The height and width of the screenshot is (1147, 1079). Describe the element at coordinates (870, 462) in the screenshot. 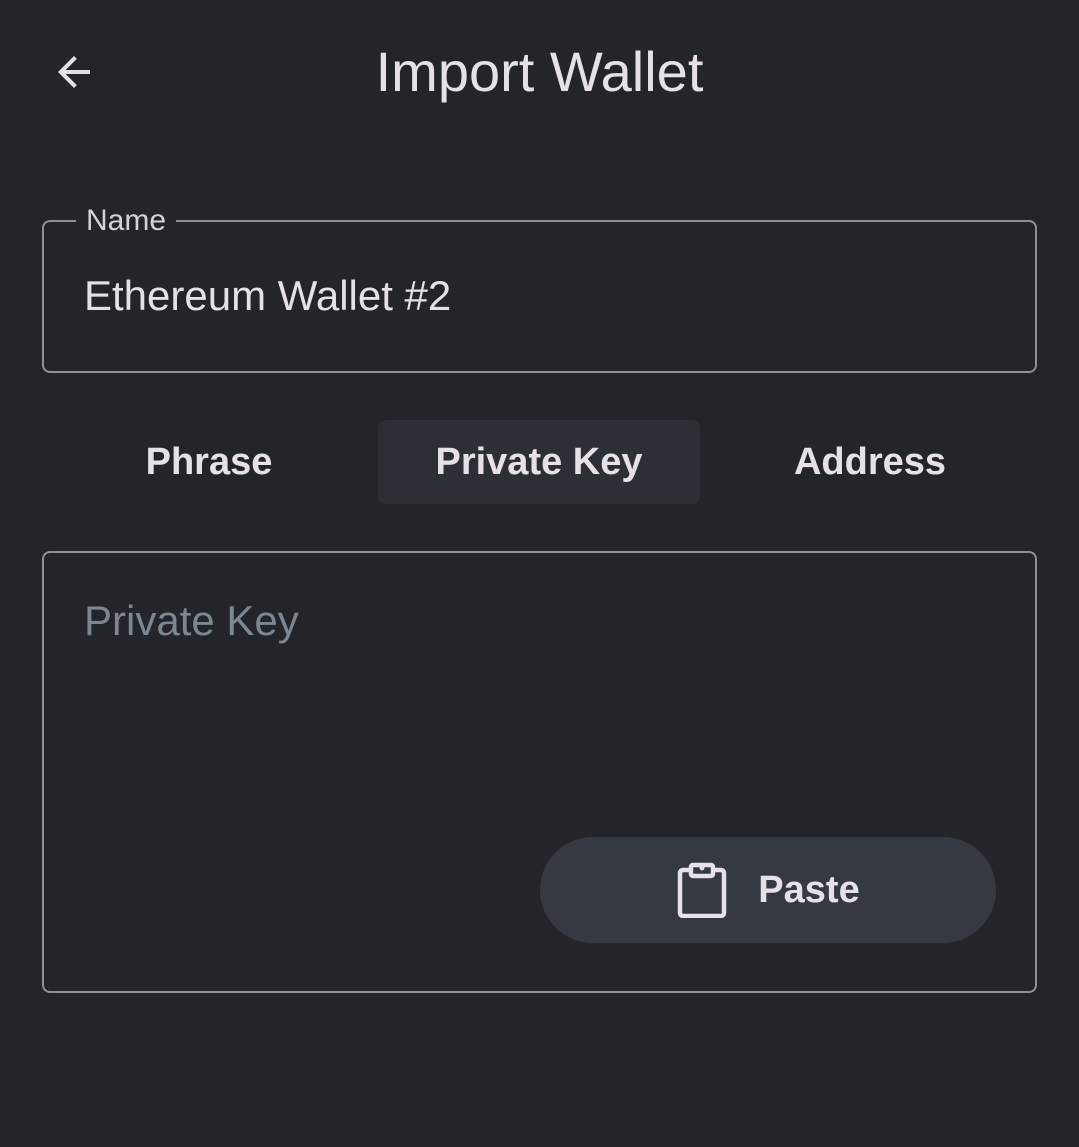

I see `tab-address: Address` at that location.